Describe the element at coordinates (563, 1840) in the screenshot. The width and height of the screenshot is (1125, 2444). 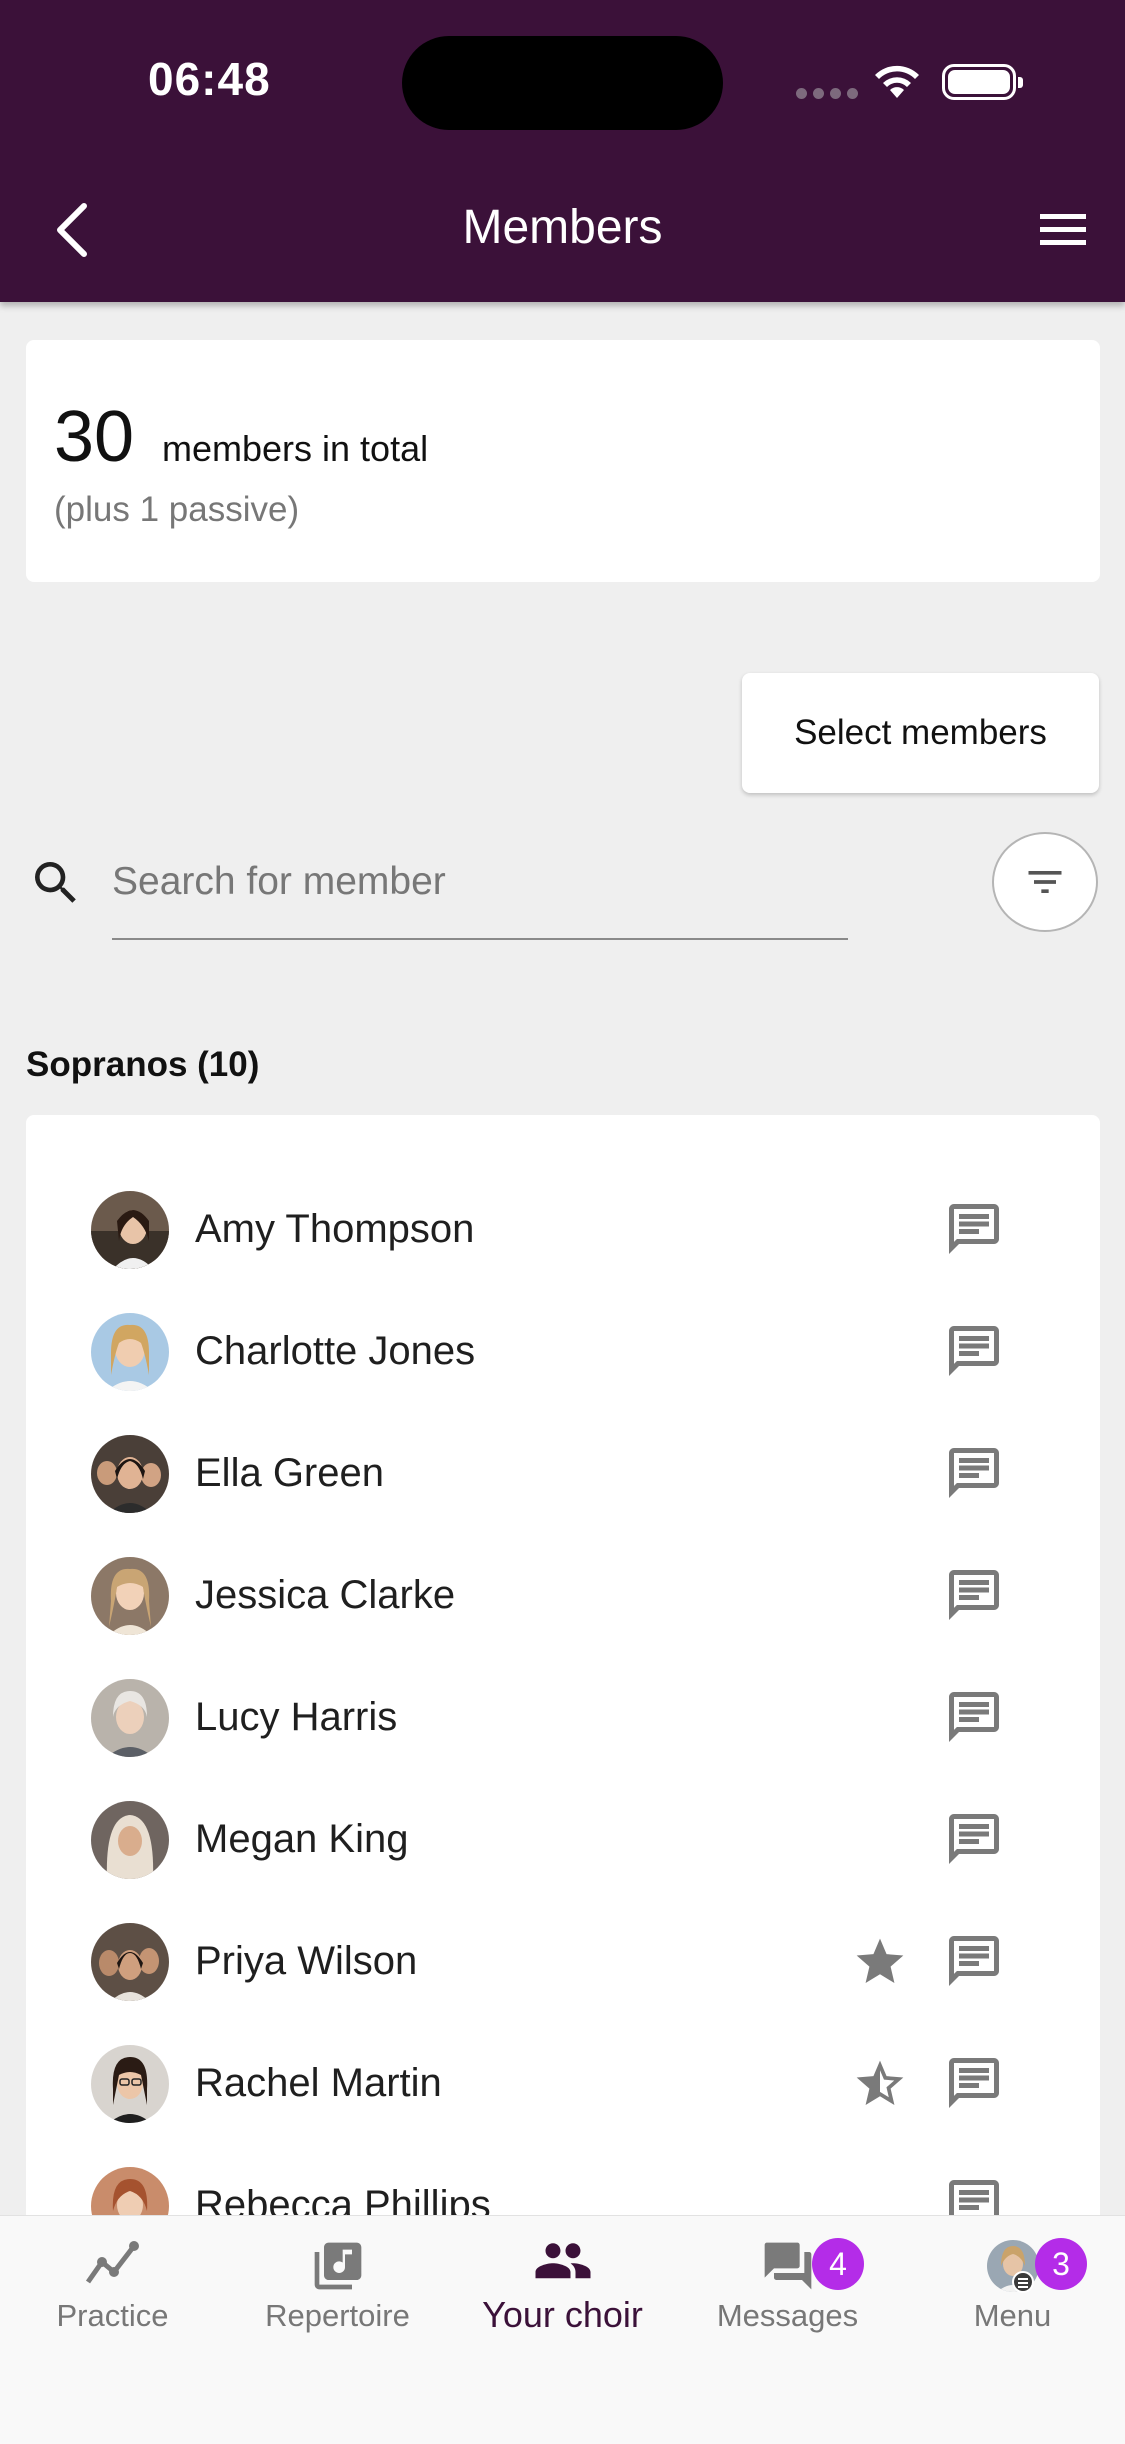
I see `list-item: Megan King` at that location.